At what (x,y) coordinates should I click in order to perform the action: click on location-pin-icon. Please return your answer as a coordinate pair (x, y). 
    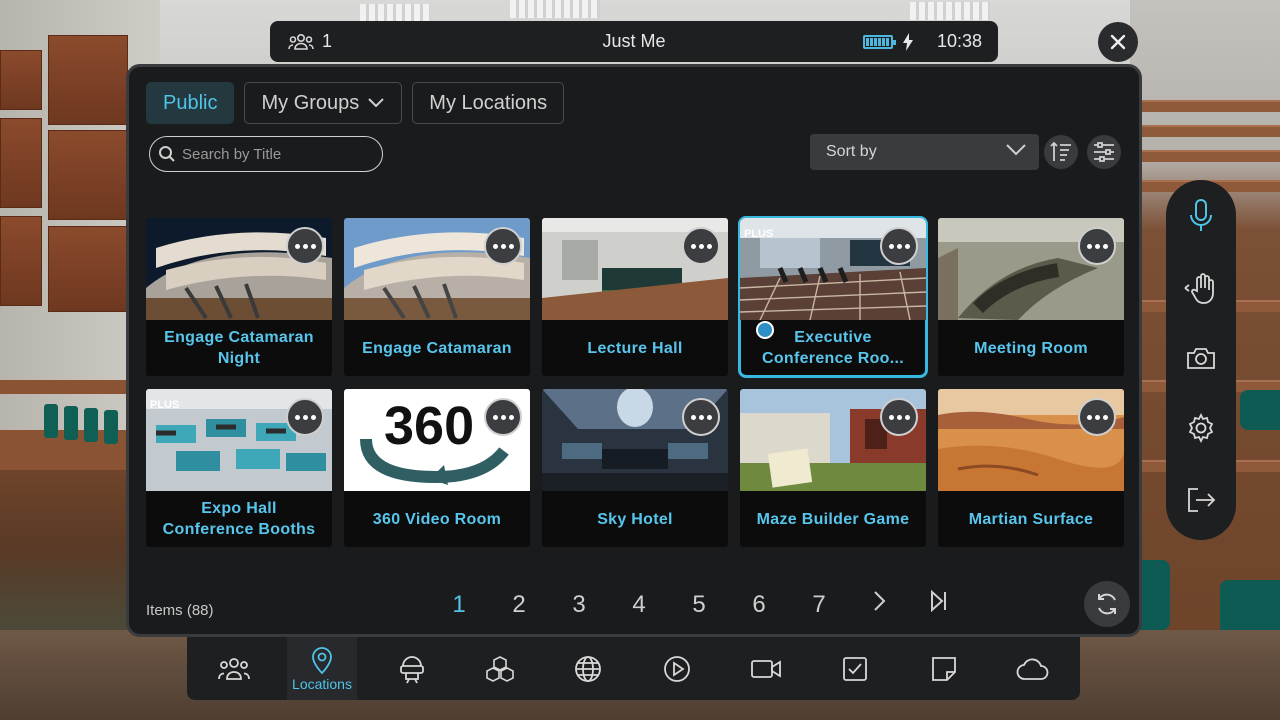
    Looking at the image, I should click on (322, 660).